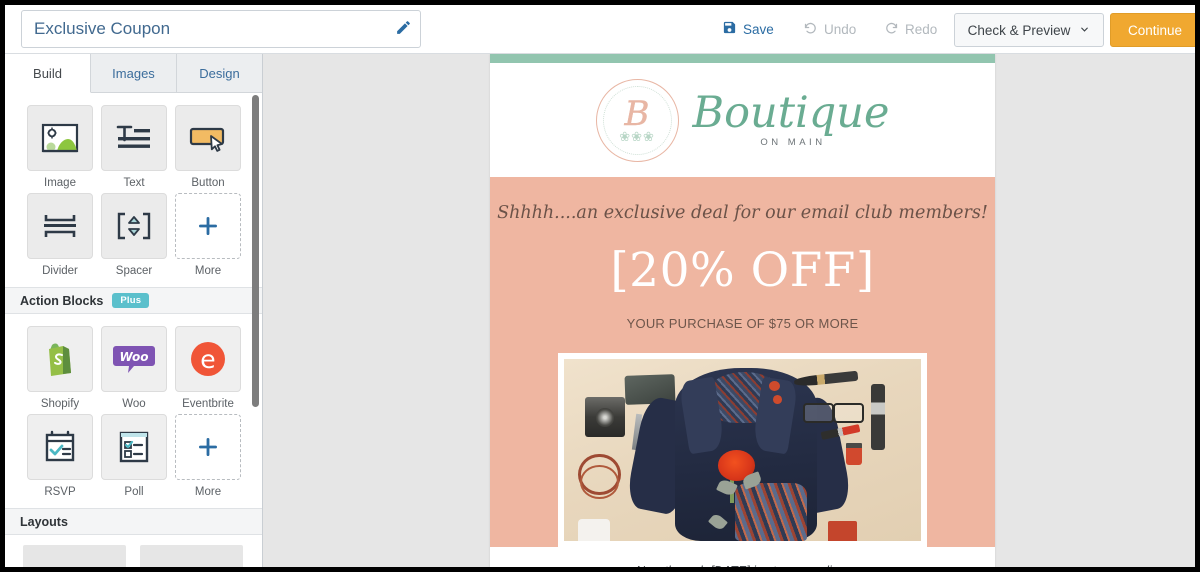 This screenshot has width=1200, height=572. Describe the element at coordinates (921, 29) in the screenshot. I see `redo-label: Redo` at that location.